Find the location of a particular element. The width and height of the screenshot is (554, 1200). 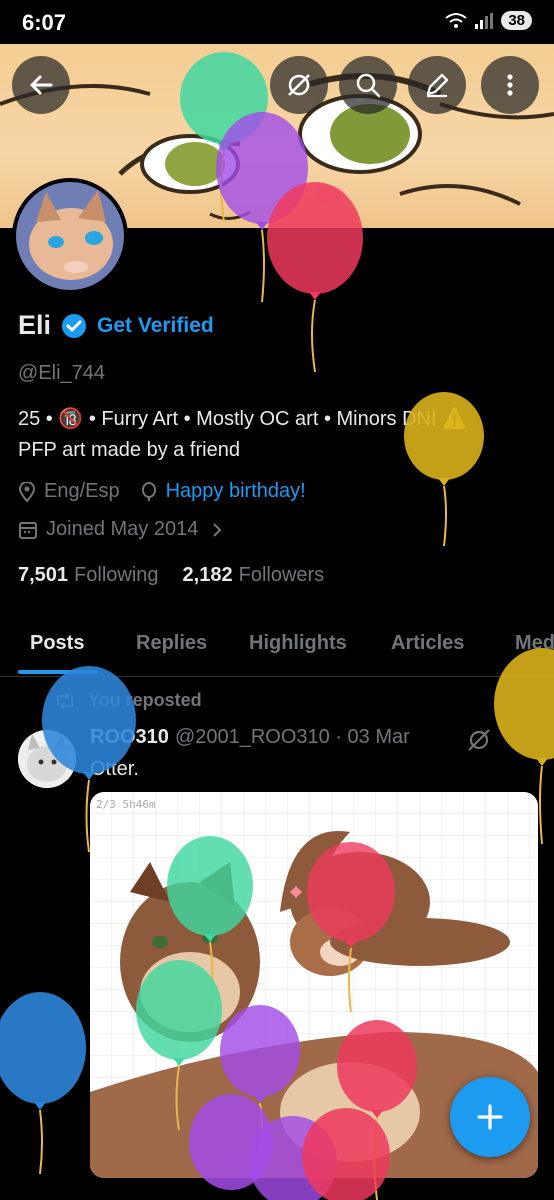

joined-text: Joined May 2014 is located at coordinates (122, 529).